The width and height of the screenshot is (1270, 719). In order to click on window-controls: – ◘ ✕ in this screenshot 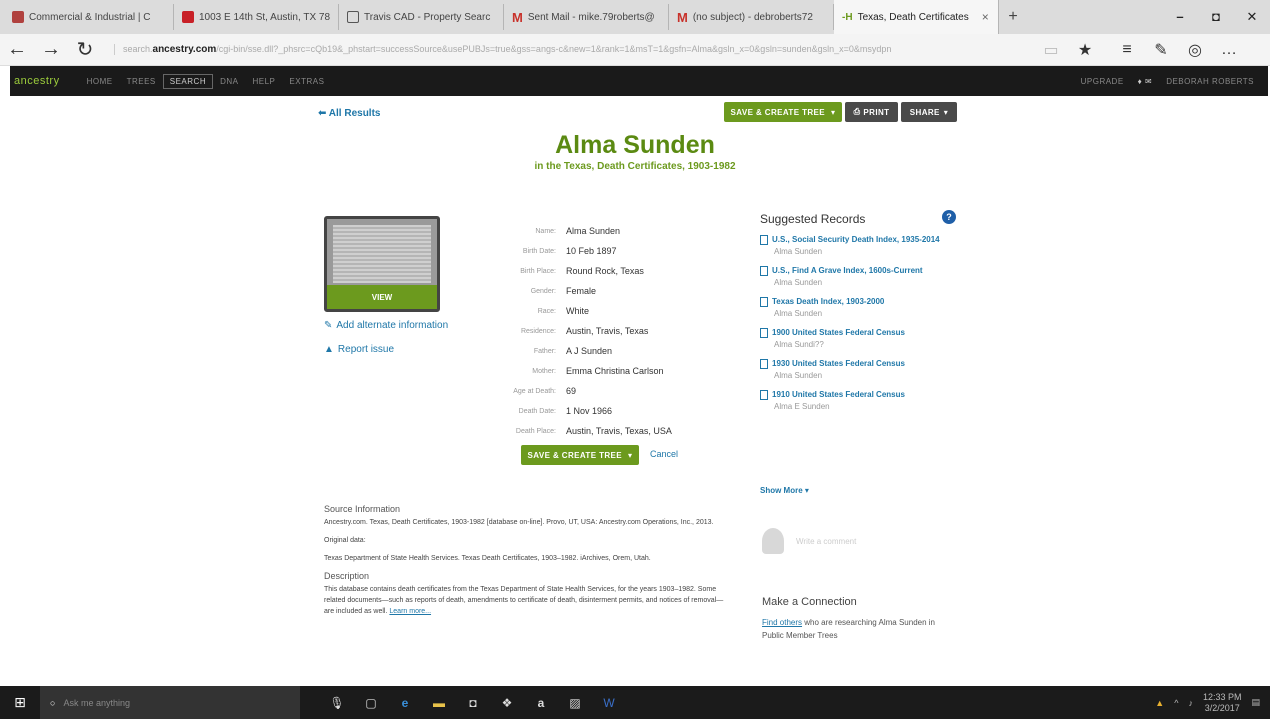, I will do `click(1216, 17)`.